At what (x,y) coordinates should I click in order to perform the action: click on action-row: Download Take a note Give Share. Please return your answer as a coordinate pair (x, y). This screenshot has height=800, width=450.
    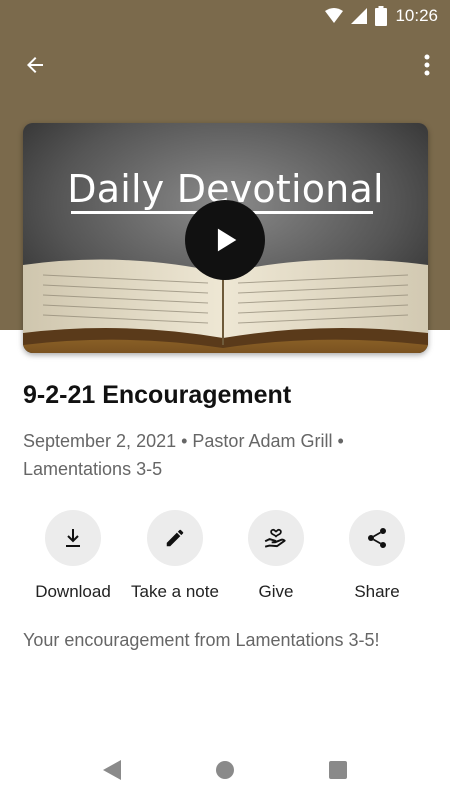
    Looking at the image, I should click on (225, 560).